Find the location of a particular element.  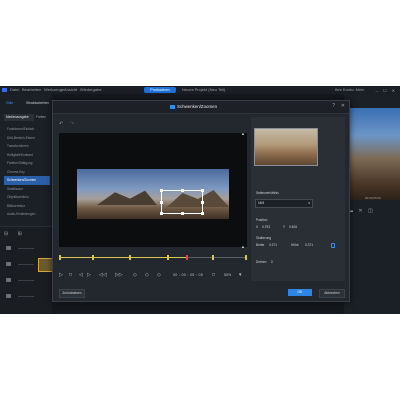

video-frame is located at coordinates (153, 194).